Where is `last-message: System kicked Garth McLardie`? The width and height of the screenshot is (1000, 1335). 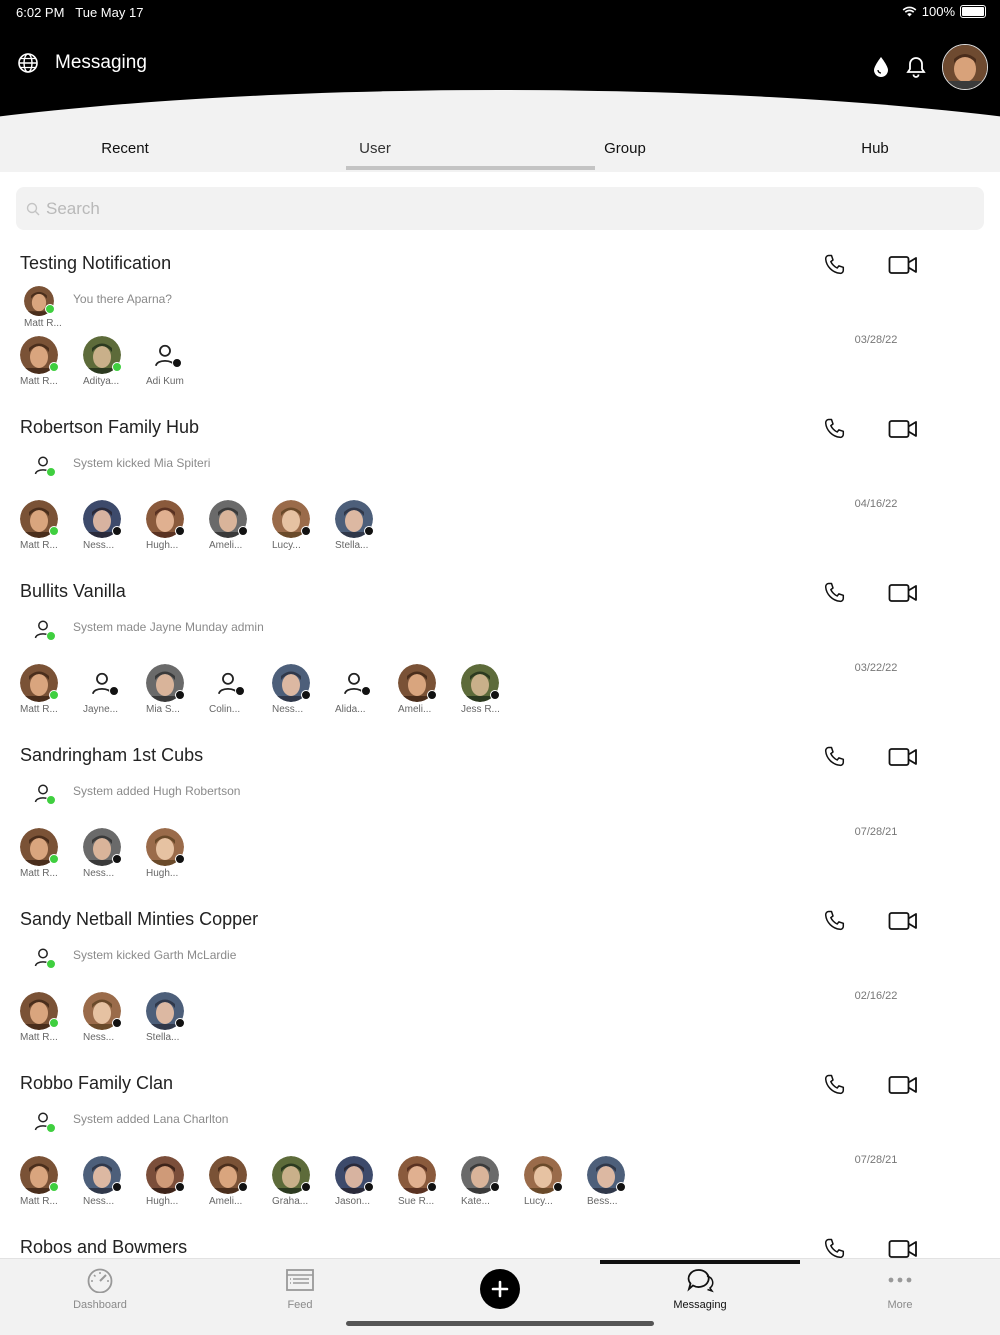
last-message: System kicked Garth McLardie is located at coordinates (155, 955).